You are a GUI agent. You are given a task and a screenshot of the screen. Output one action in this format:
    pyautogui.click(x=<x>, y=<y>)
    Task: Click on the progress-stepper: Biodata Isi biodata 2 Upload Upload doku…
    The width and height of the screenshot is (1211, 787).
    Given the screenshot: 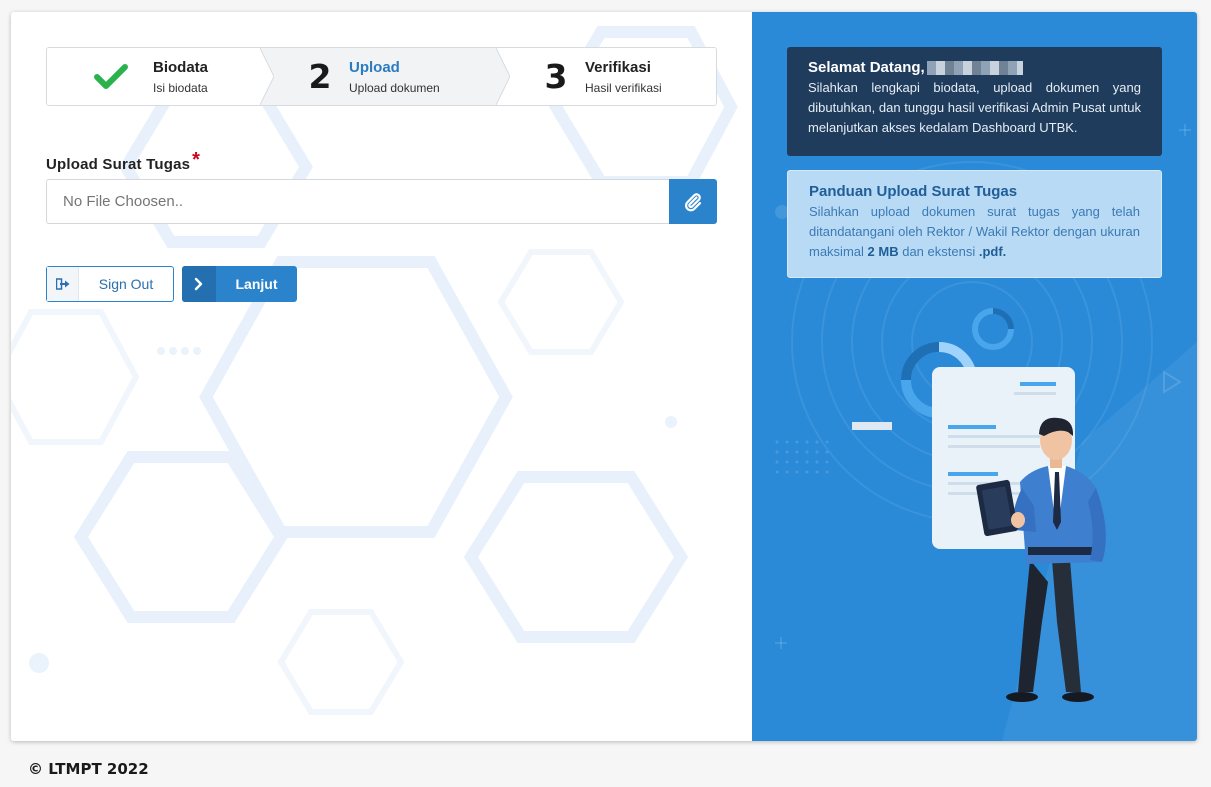 What is the action you would take?
    pyautogui.click(x=381, y=76)
    